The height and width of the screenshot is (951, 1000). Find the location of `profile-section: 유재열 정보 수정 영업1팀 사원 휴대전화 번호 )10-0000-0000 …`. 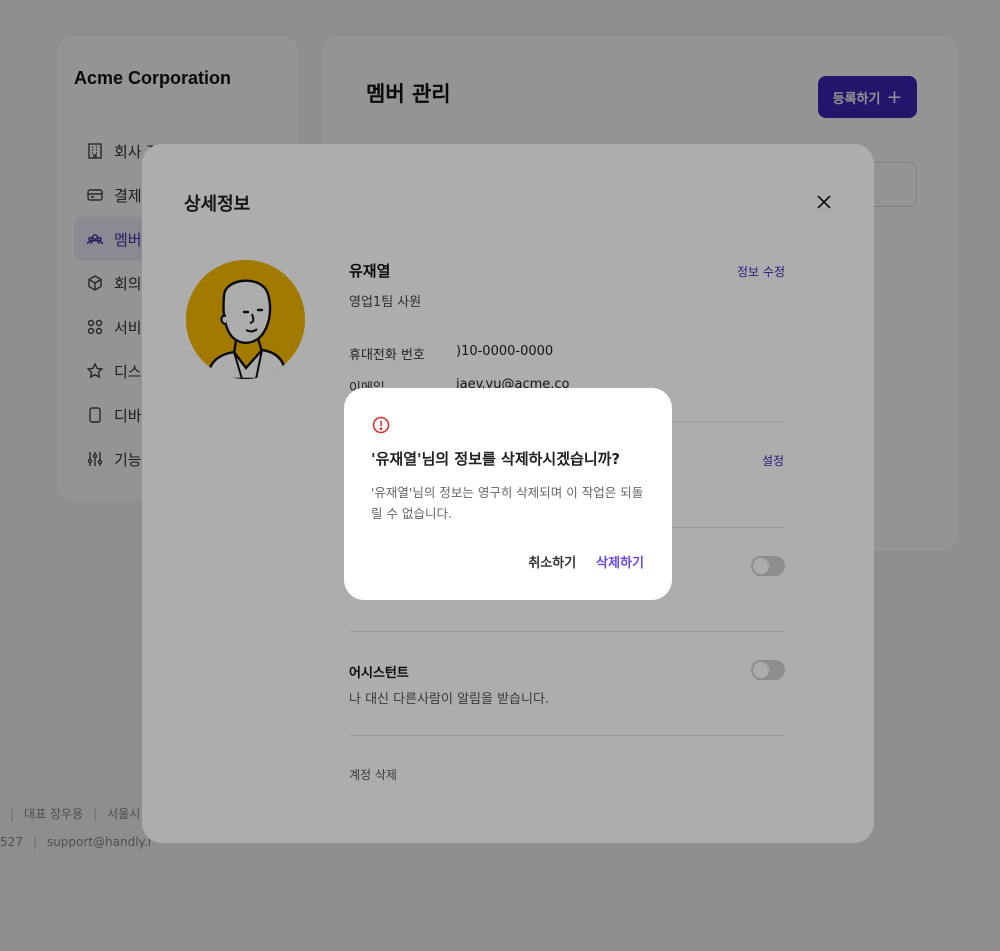

profile-section: 유재열 정보 수정 영업1팀 사원 휴대전화 번호 )10-0000-0000 … is located at coordinates (567, 328).